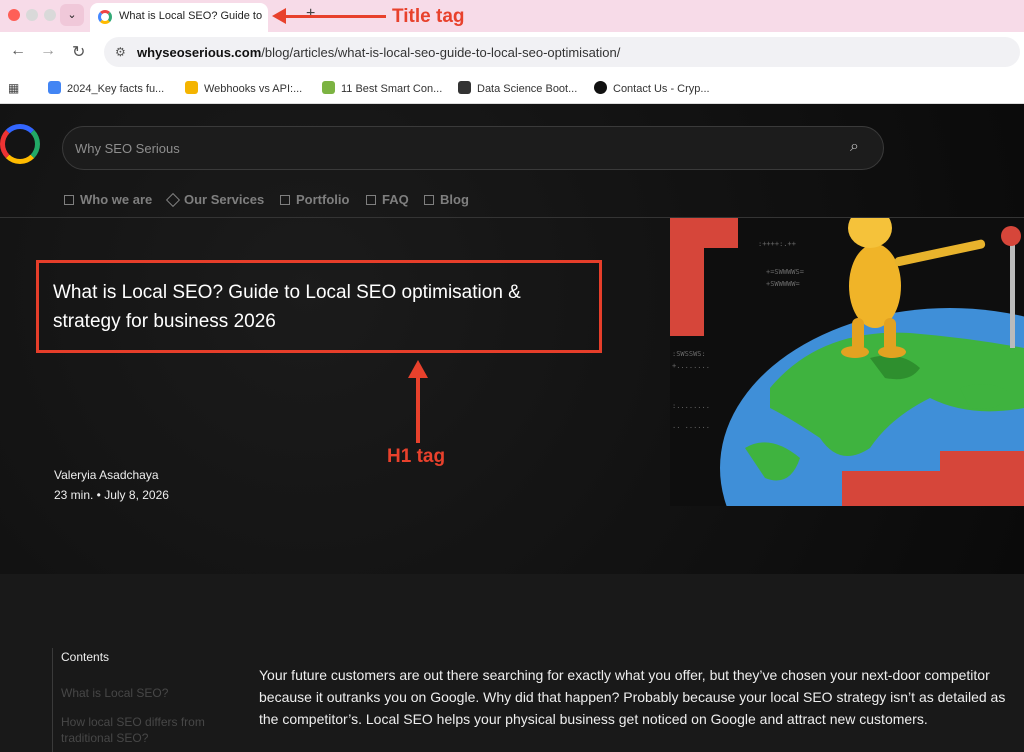 This screenshot has width=1024, height=752. What do you see at coordinates (199, 52) in the screenshot?
I see `url-domain: whyseoserious.com` at bounding box center [199, 52].